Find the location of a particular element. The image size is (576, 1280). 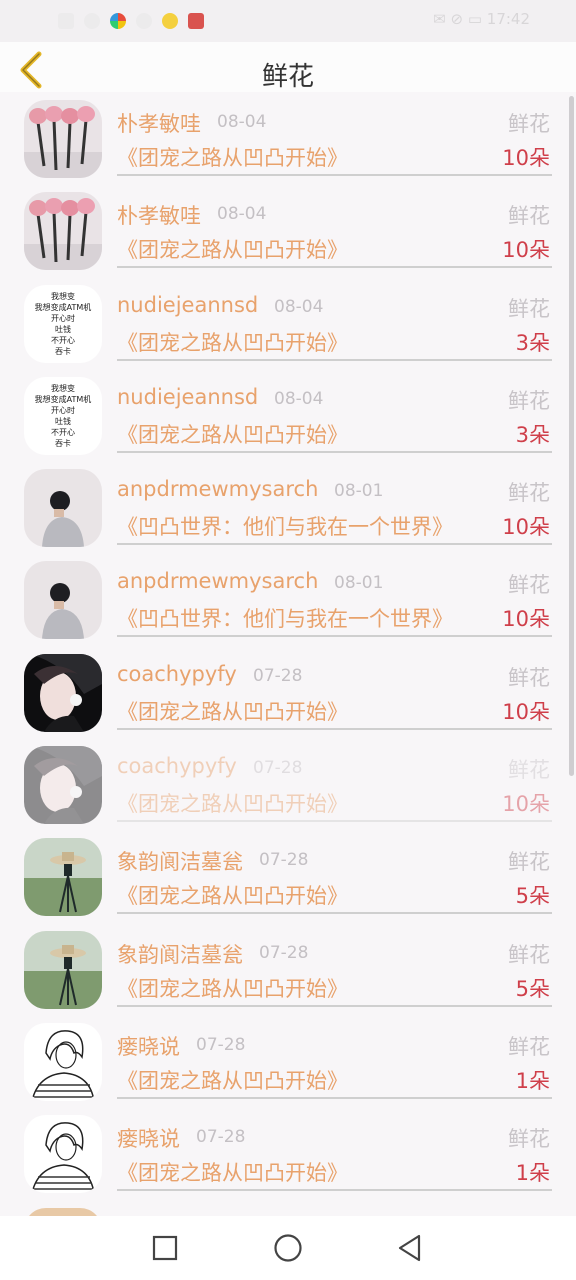

avatar-text-line: 开心时 is located at coordinates (63, 410).